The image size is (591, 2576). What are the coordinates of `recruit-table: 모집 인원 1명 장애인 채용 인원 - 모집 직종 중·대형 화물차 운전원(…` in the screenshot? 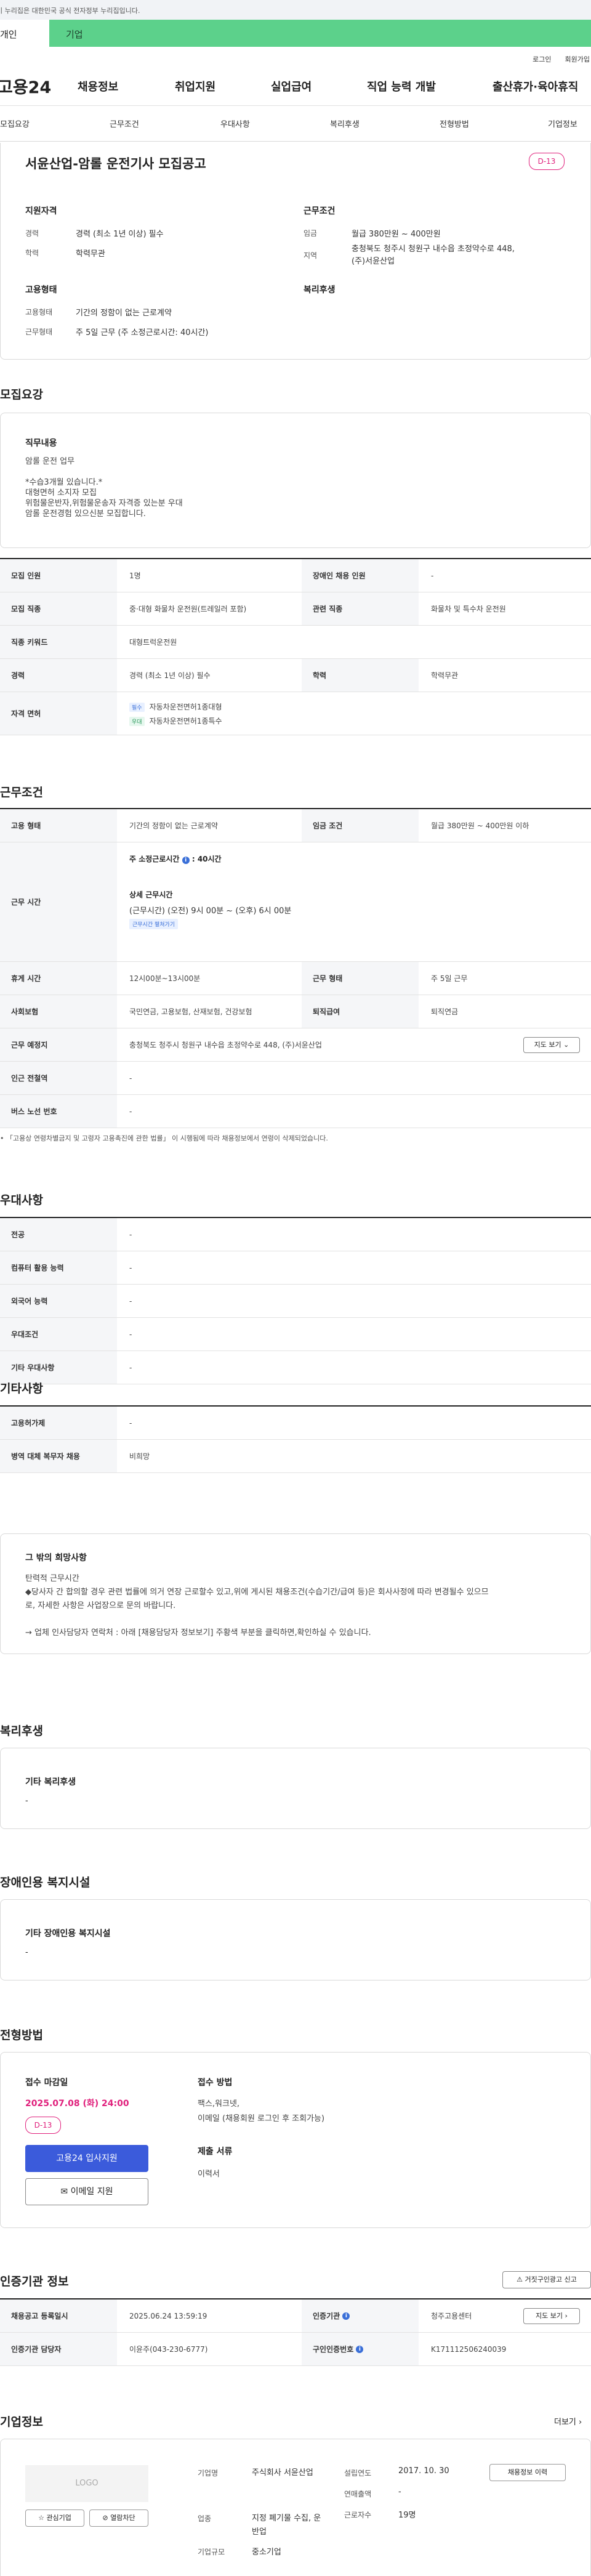 It's located at (295, 646).